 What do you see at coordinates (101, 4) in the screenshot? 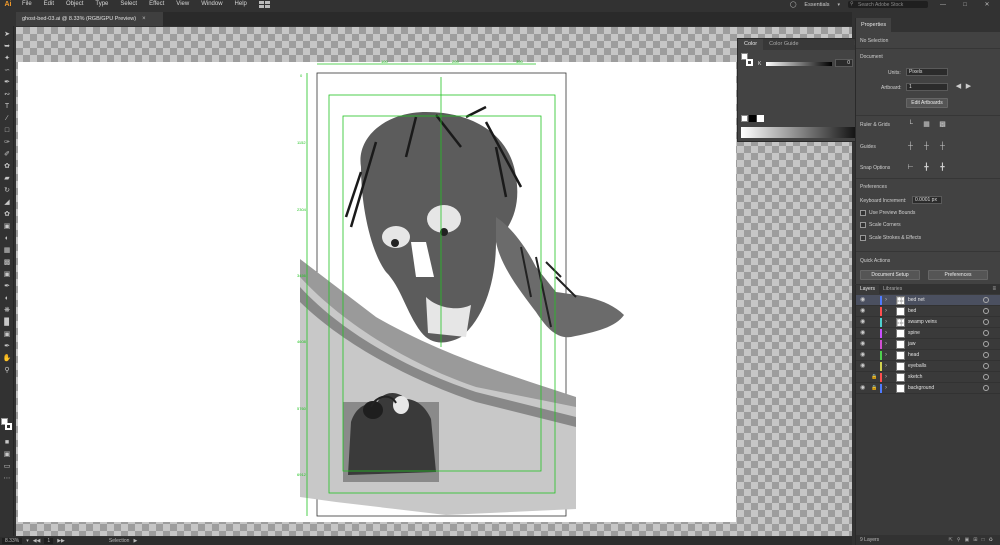
I see `menu-type: Type` at bounding box center [101, 4].